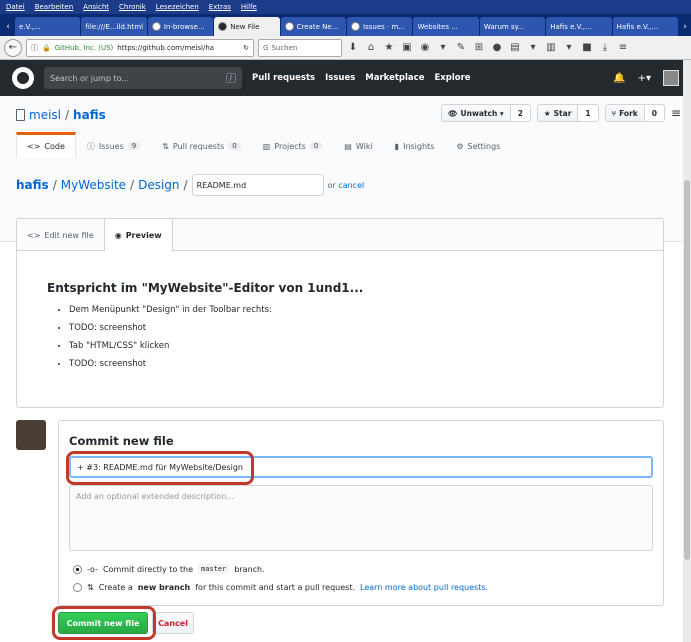 This screenshot has width=691, height=642. Describe the element at coordinates (587, 48) in the screenshot. I see `extension-icon: ■` at that location.